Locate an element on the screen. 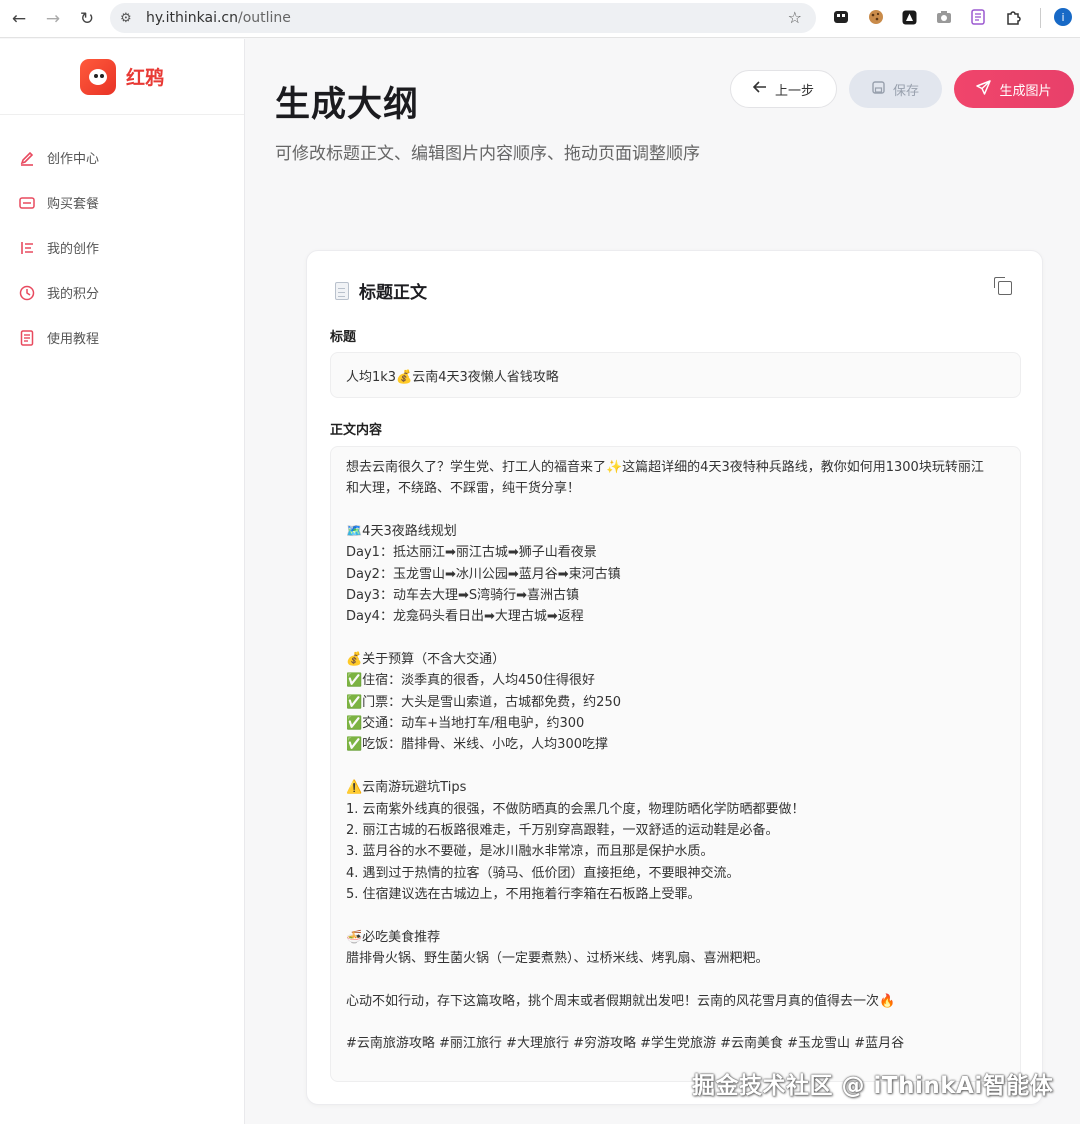 The width and height of the screenshot is (1080, 1124). sidebar-item-my-points: 我的积分 is located at coordinates (122, 292).